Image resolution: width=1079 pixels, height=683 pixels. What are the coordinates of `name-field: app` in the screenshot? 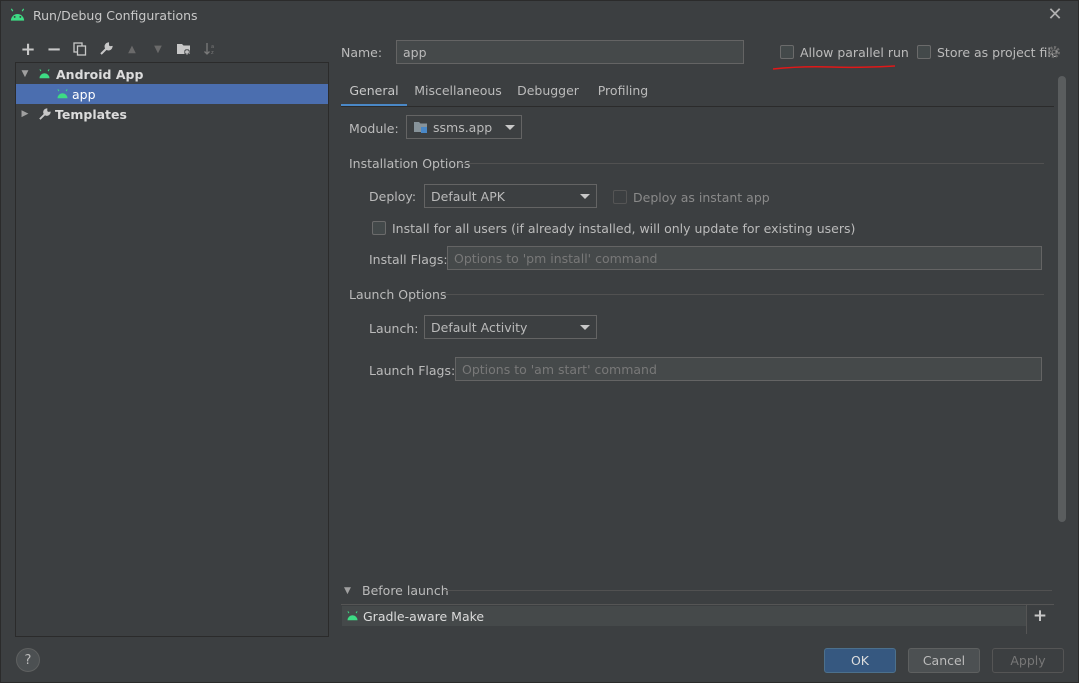 It's located at (570, 52).